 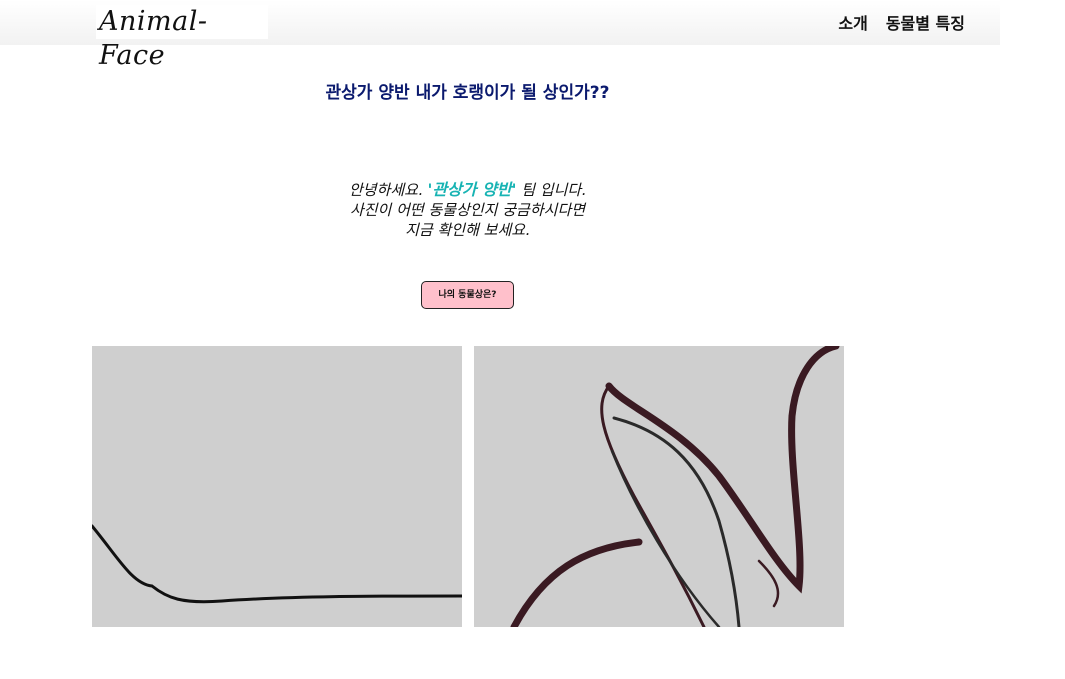 I want to click on animal-illustration-left, so click(x=277, y=486).